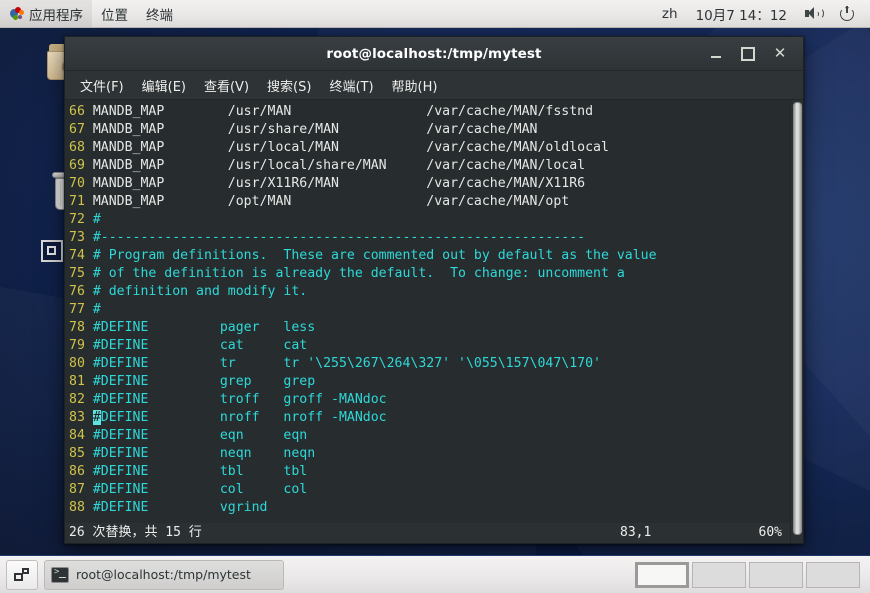  I want to click on editor-line-text: DEFINE nroff nroff -MANdoc, so click(243, 417).